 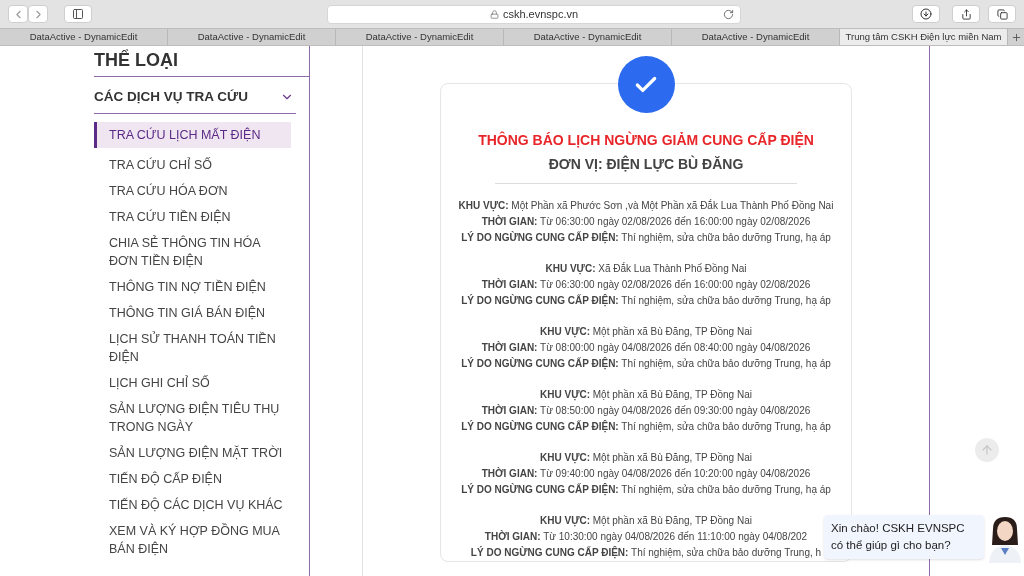 What do you see at coordinates (646, 473) in the screenshot?
I see `notice-line: THỜI GIAN: Từ 09:40:00 ngày 04/08/2026 đến 10:20:00 ngày 04/08/2026` at bounding box center [646, 473].